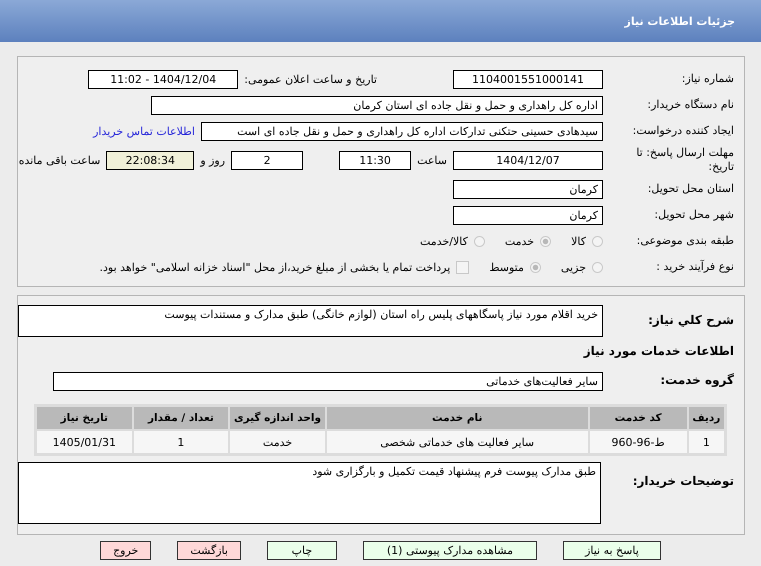 The width and height of the screenshot is (761, 566). I want to click on remaining-time-field: 22:08:34, so click(150, 160).